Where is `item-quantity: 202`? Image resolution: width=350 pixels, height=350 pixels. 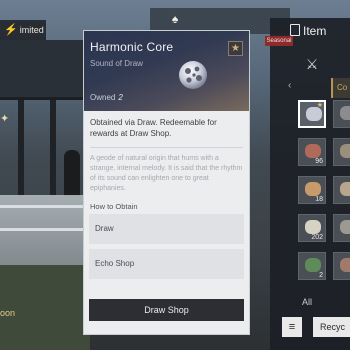
item-quantity: 202 is located at coordinates (317, 237).